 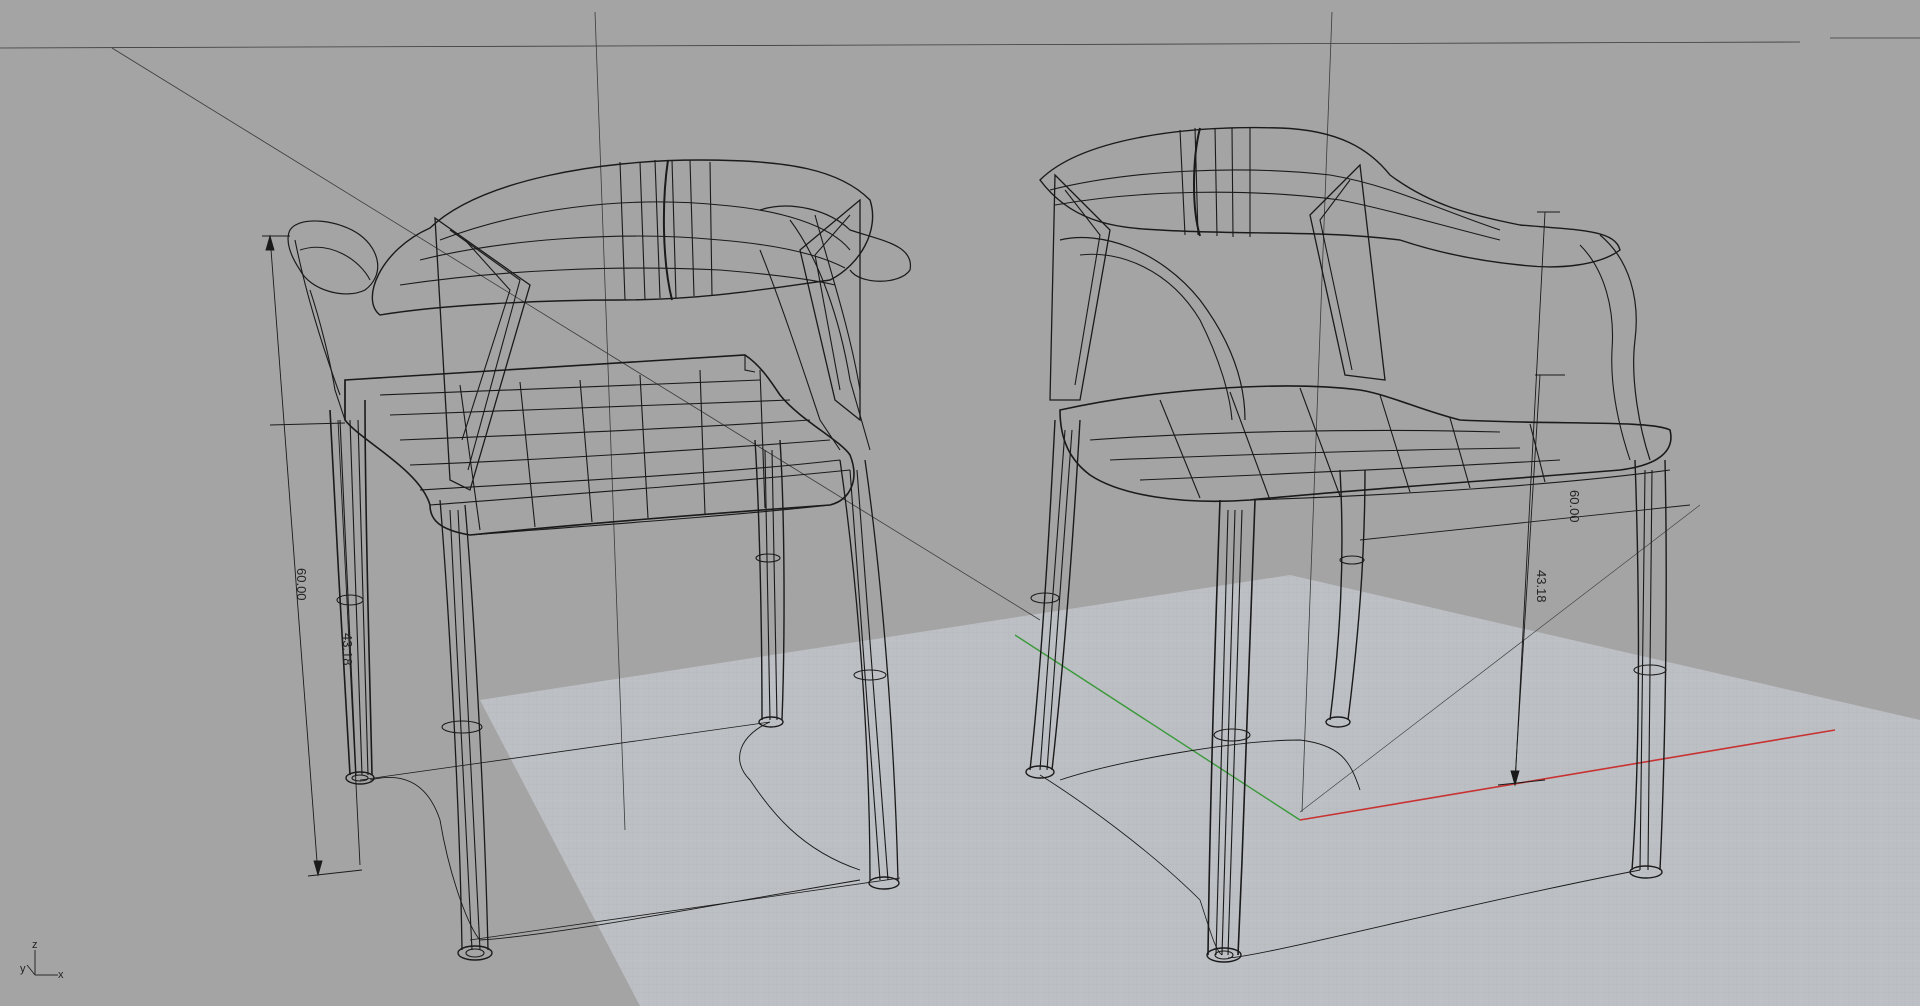 I want to click on axis-y-label: y, so click(x=23, y=969).